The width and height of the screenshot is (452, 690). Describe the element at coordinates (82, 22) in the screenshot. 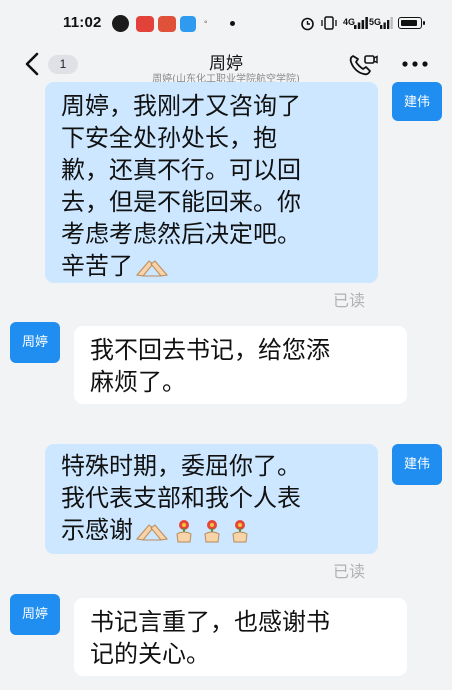

I see `status-time: 11:02` at that location.